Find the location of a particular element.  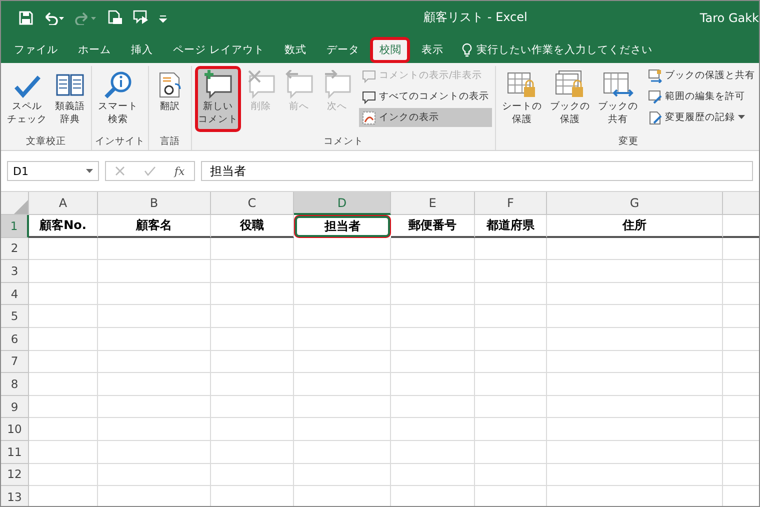

column-header: G is located at coordinates (635, 203).